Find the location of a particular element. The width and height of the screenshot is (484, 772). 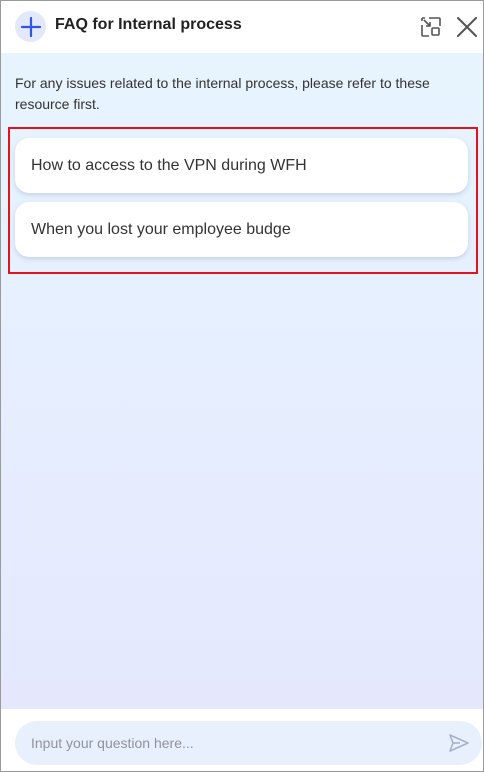

question-input is located at coordinates (225, 743).